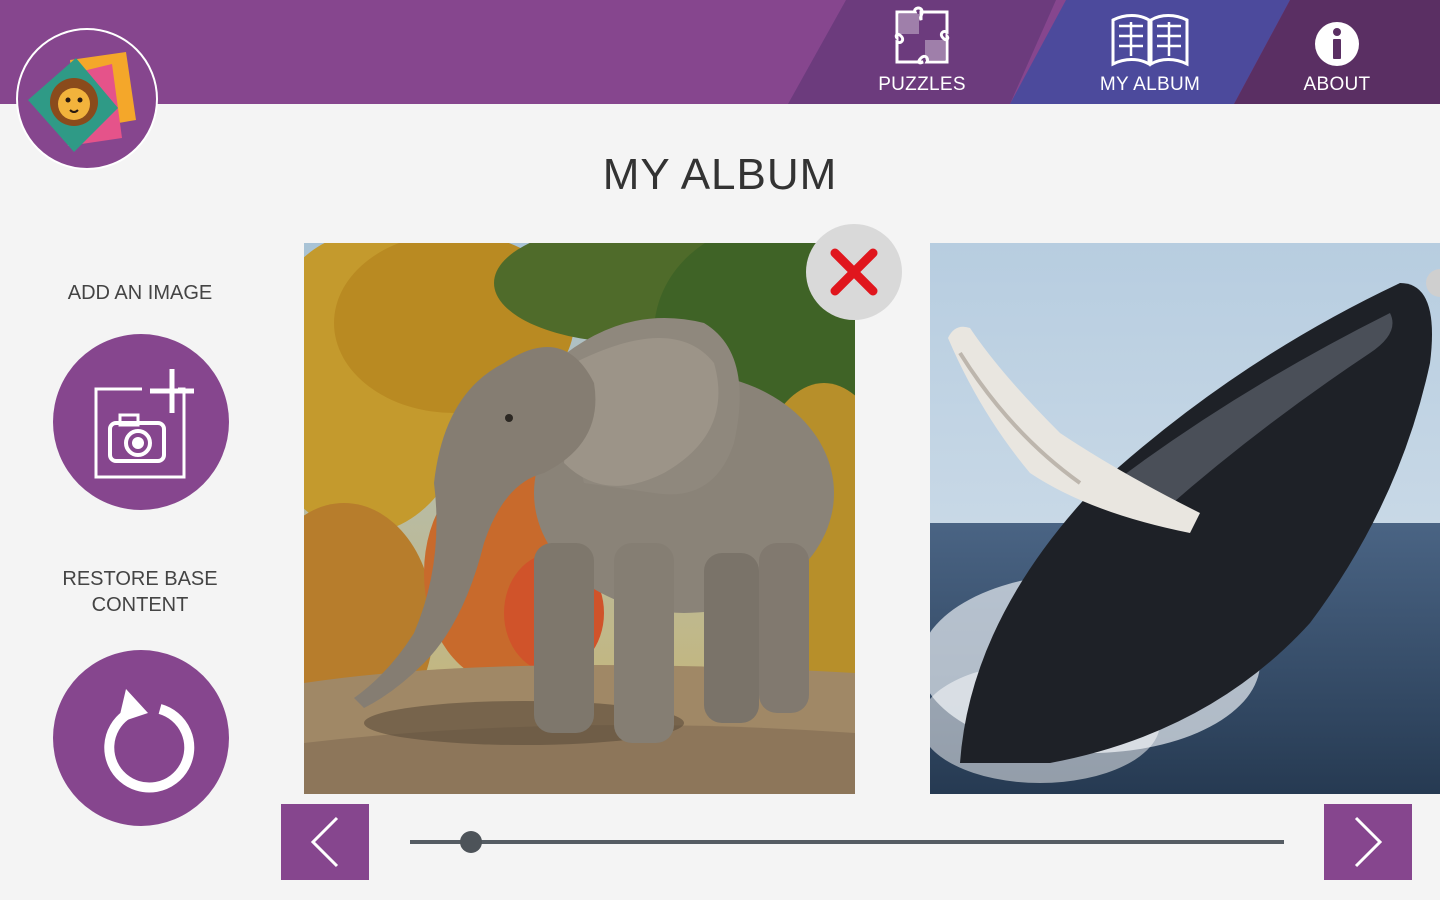  I want to click on close-icon, so click(854, 272).